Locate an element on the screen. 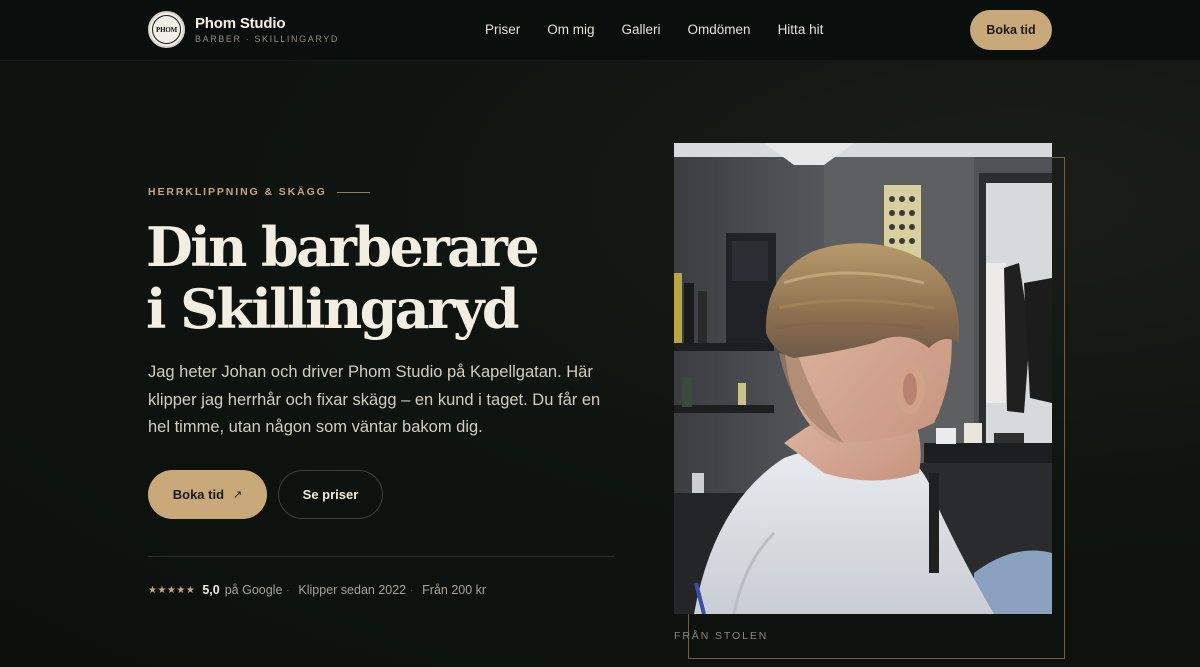 This screenshot has height=667, width=1200. star-rating-icon: ★★★★★ is located at coordinates (172, 590).